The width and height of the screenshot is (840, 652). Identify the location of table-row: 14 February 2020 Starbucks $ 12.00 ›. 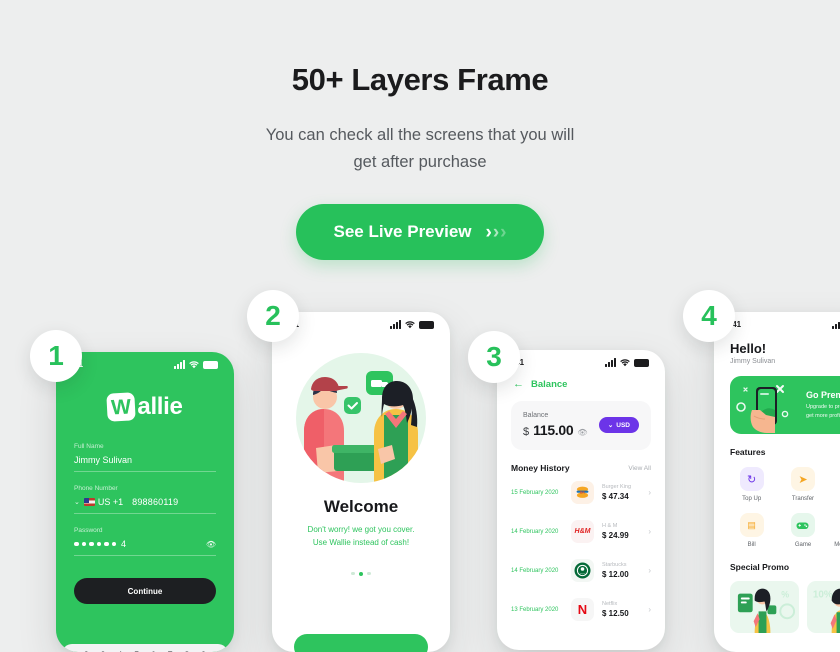
(581, 570).